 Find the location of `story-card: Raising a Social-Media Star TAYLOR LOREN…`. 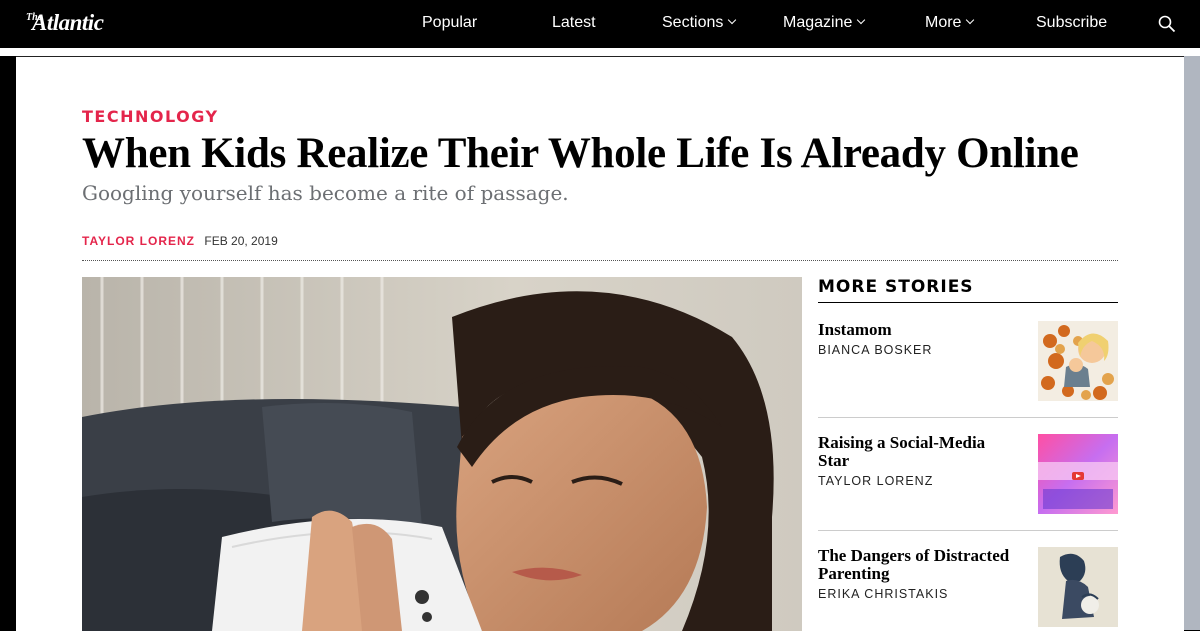

story-card: Raising a Social-Media Star TAYLOR LOREN… is located at coordinates (968, 474).